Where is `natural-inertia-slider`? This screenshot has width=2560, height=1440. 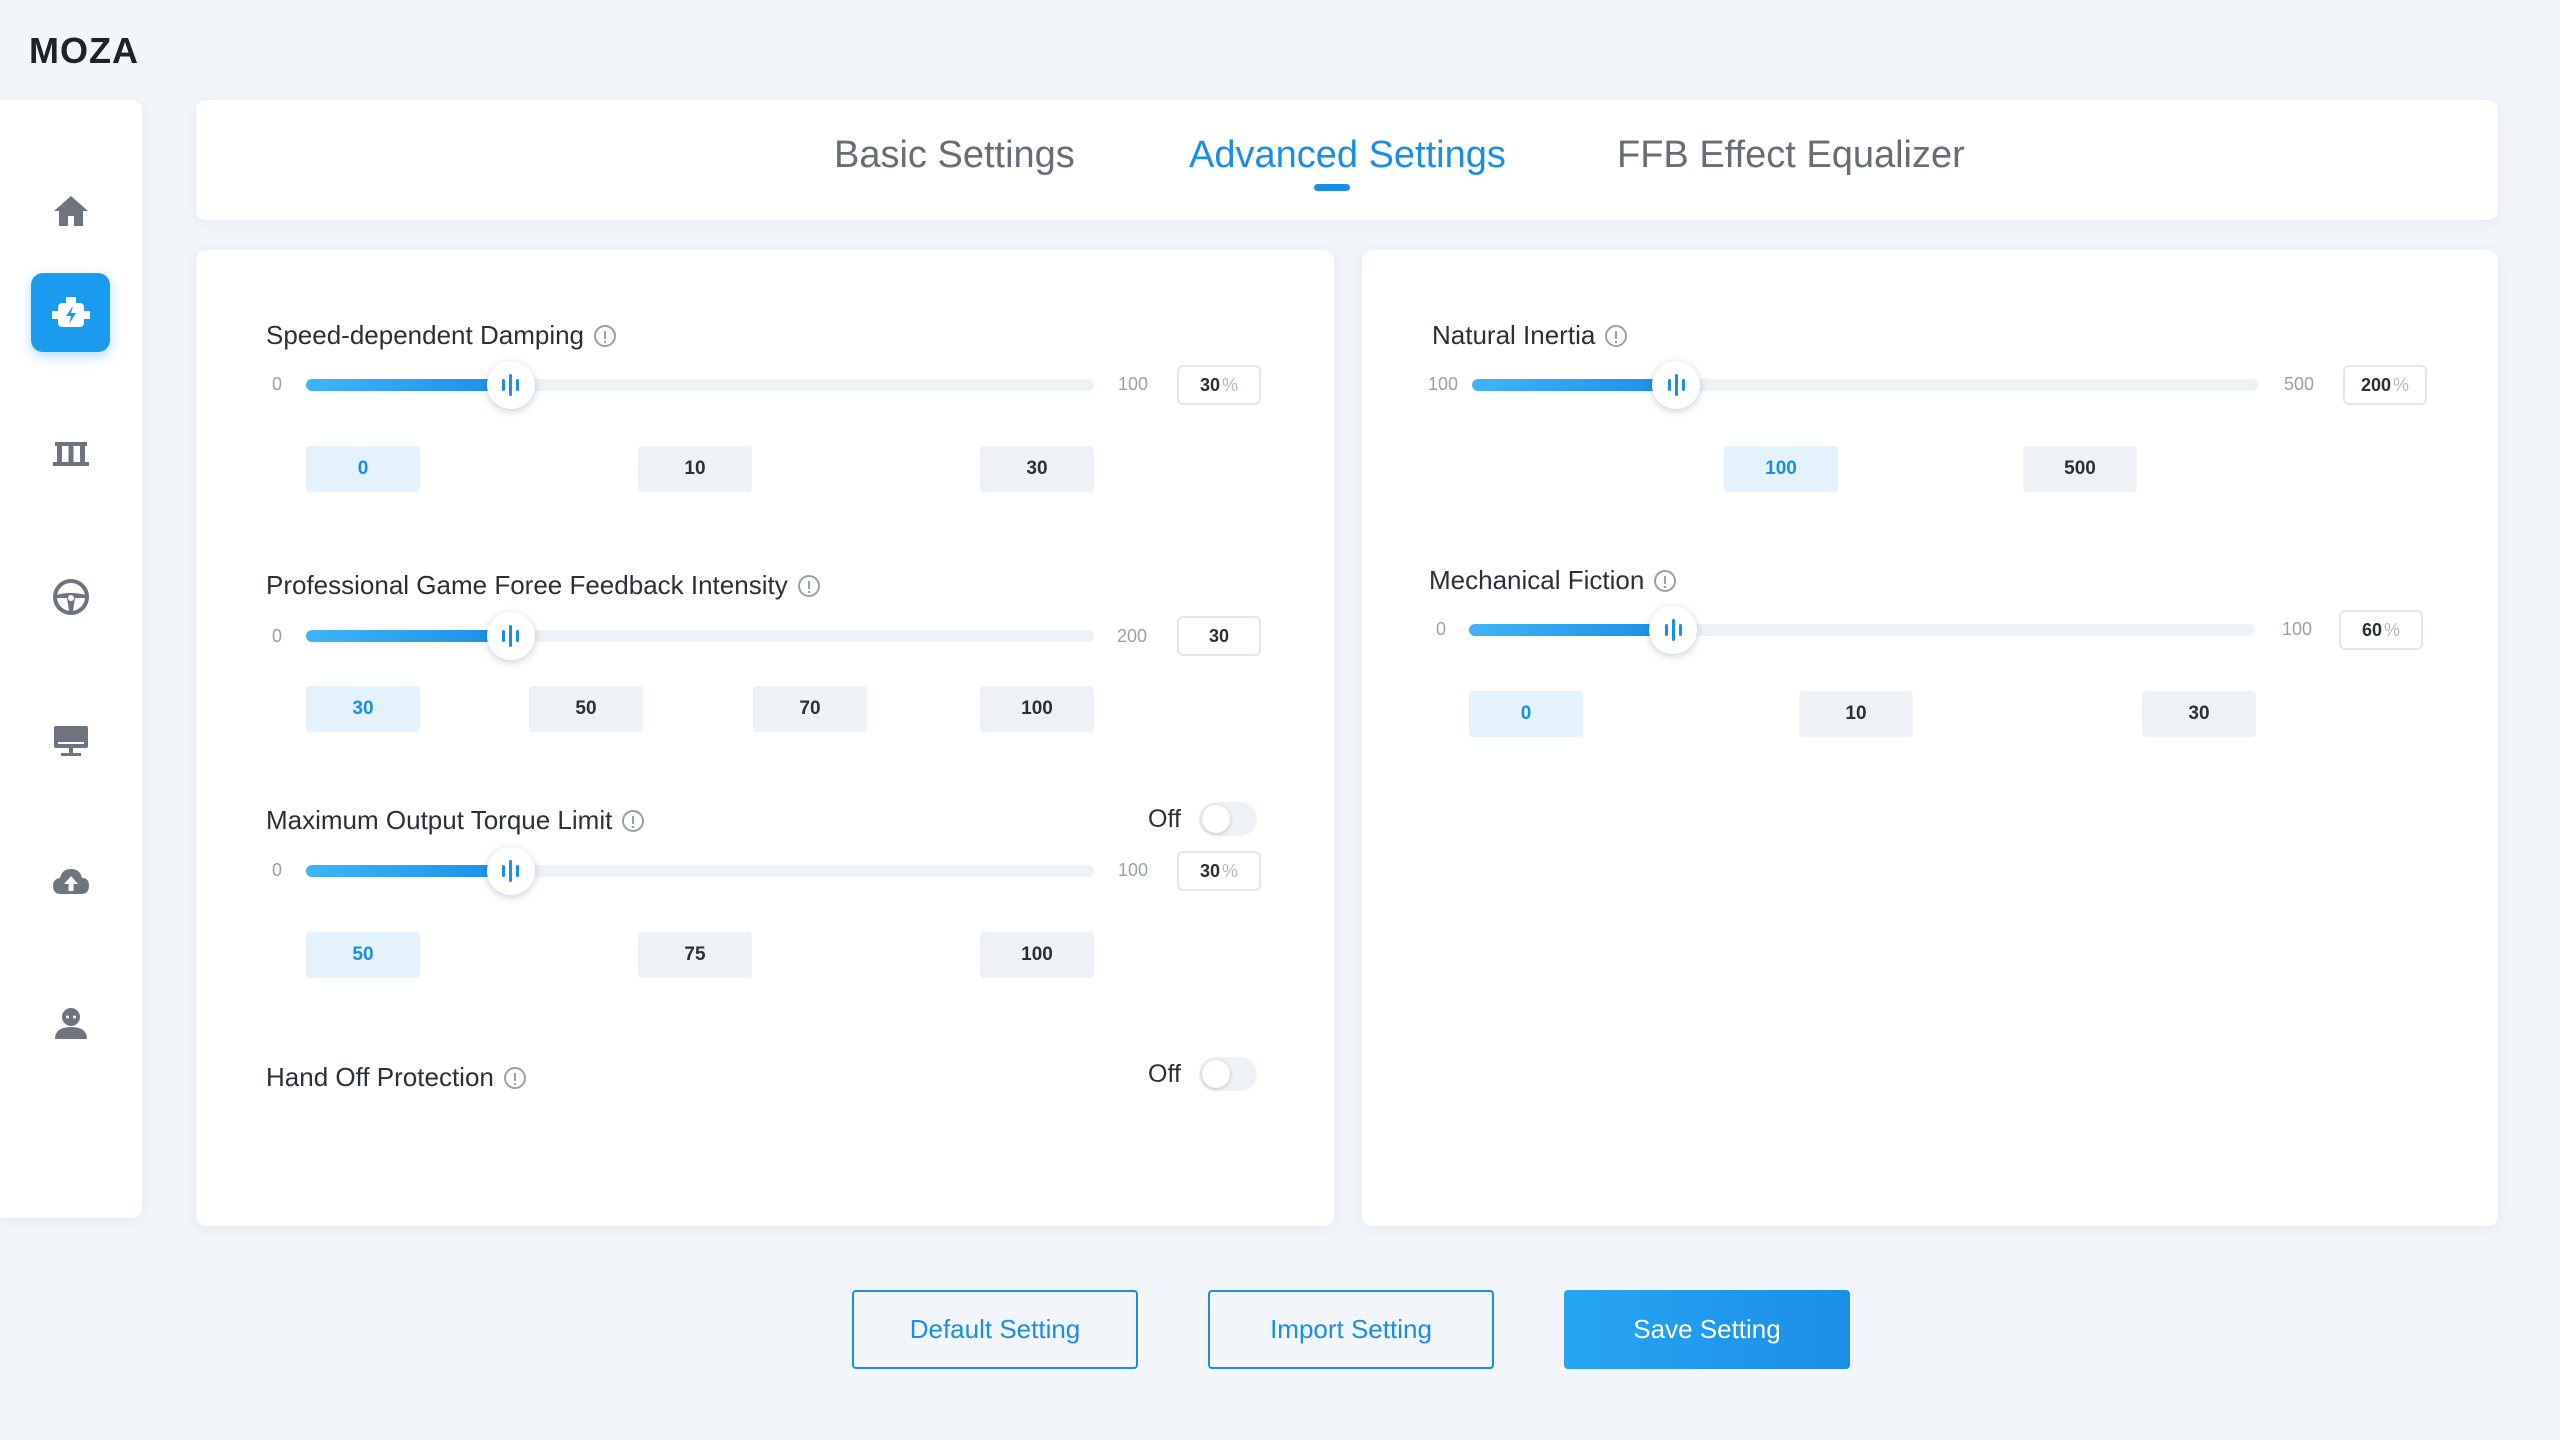 natural-inertia-slider is located at coordinates (1865, 385).